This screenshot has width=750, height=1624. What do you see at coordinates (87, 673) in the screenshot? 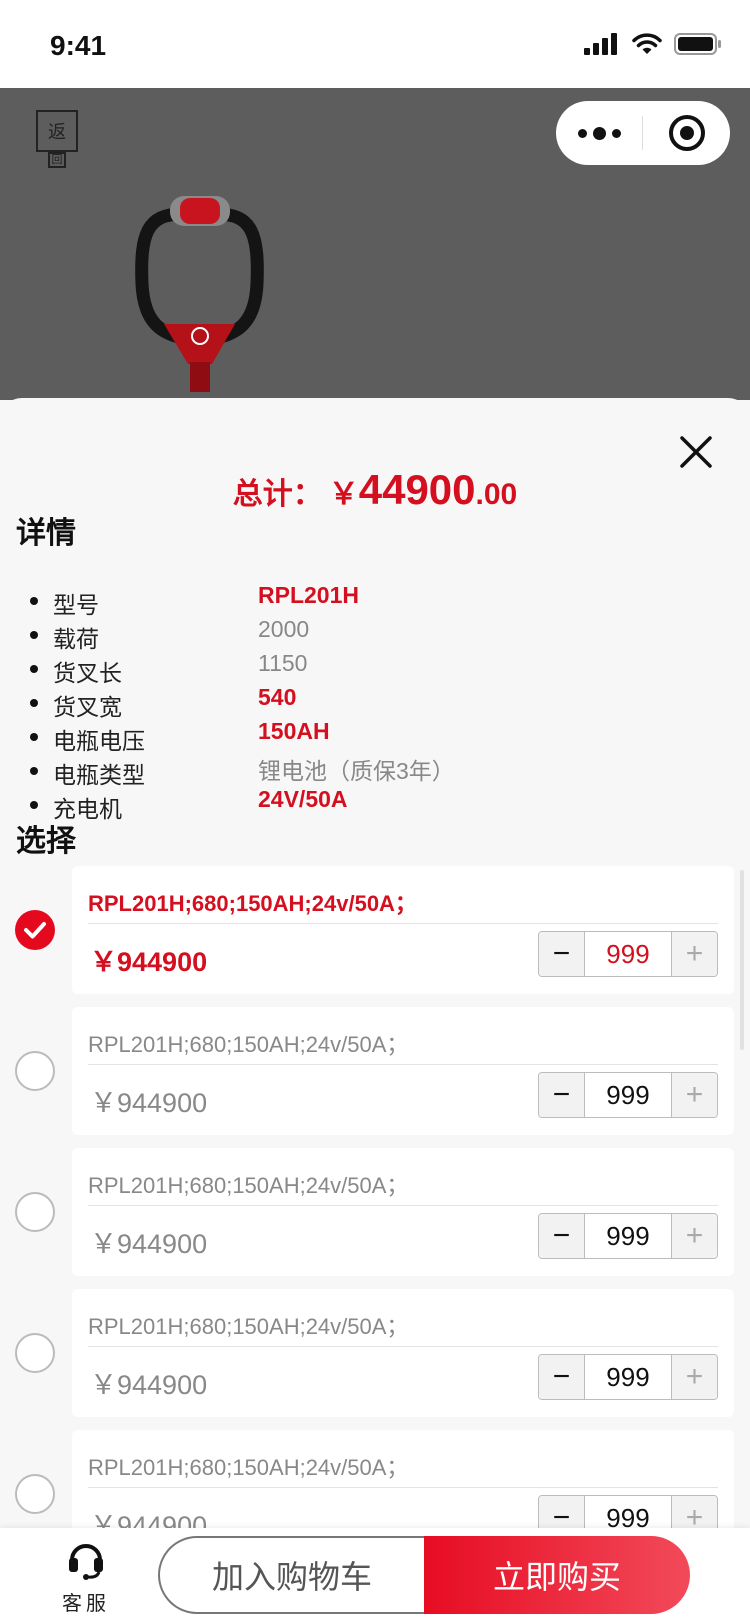
I see `detail-key: 货叉长` at bounding box center [87, 673].